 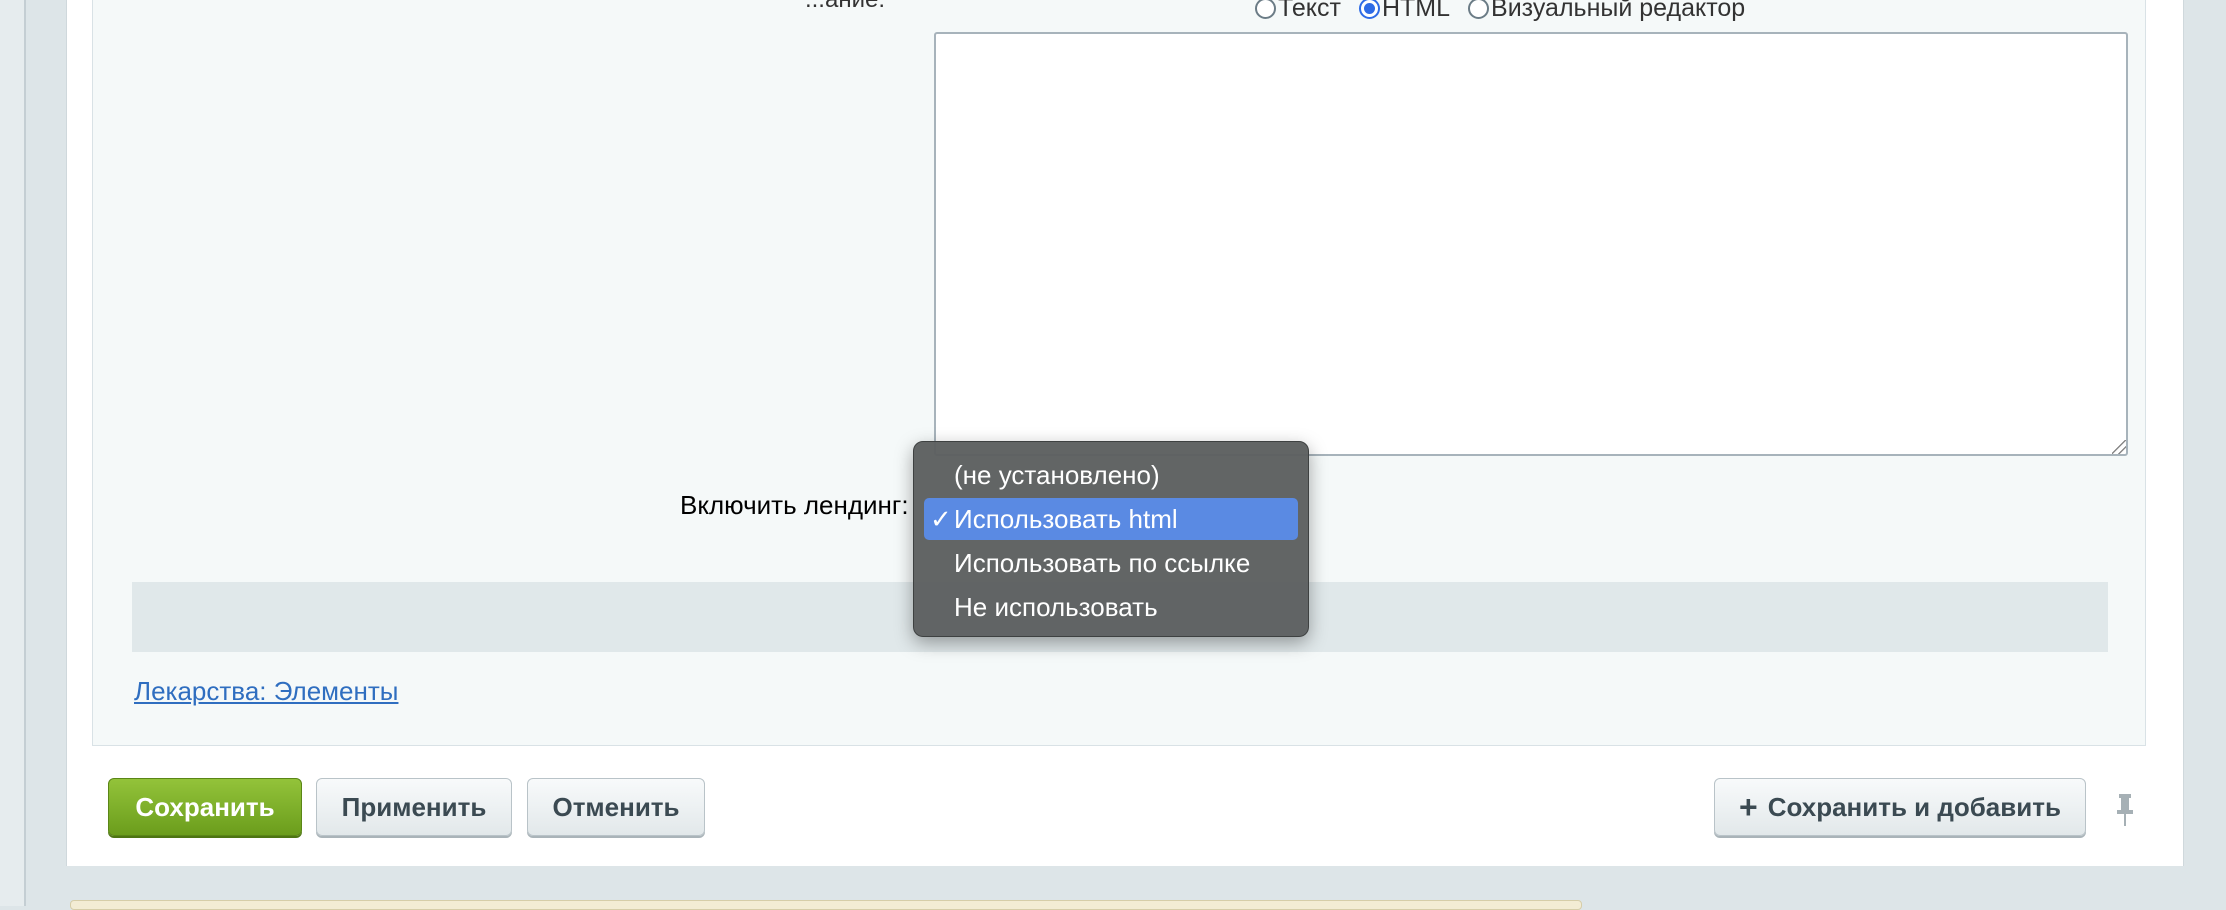 I want to click on save-and-add-button: + Сохранить и добавить, so click(x=1900, y=807).